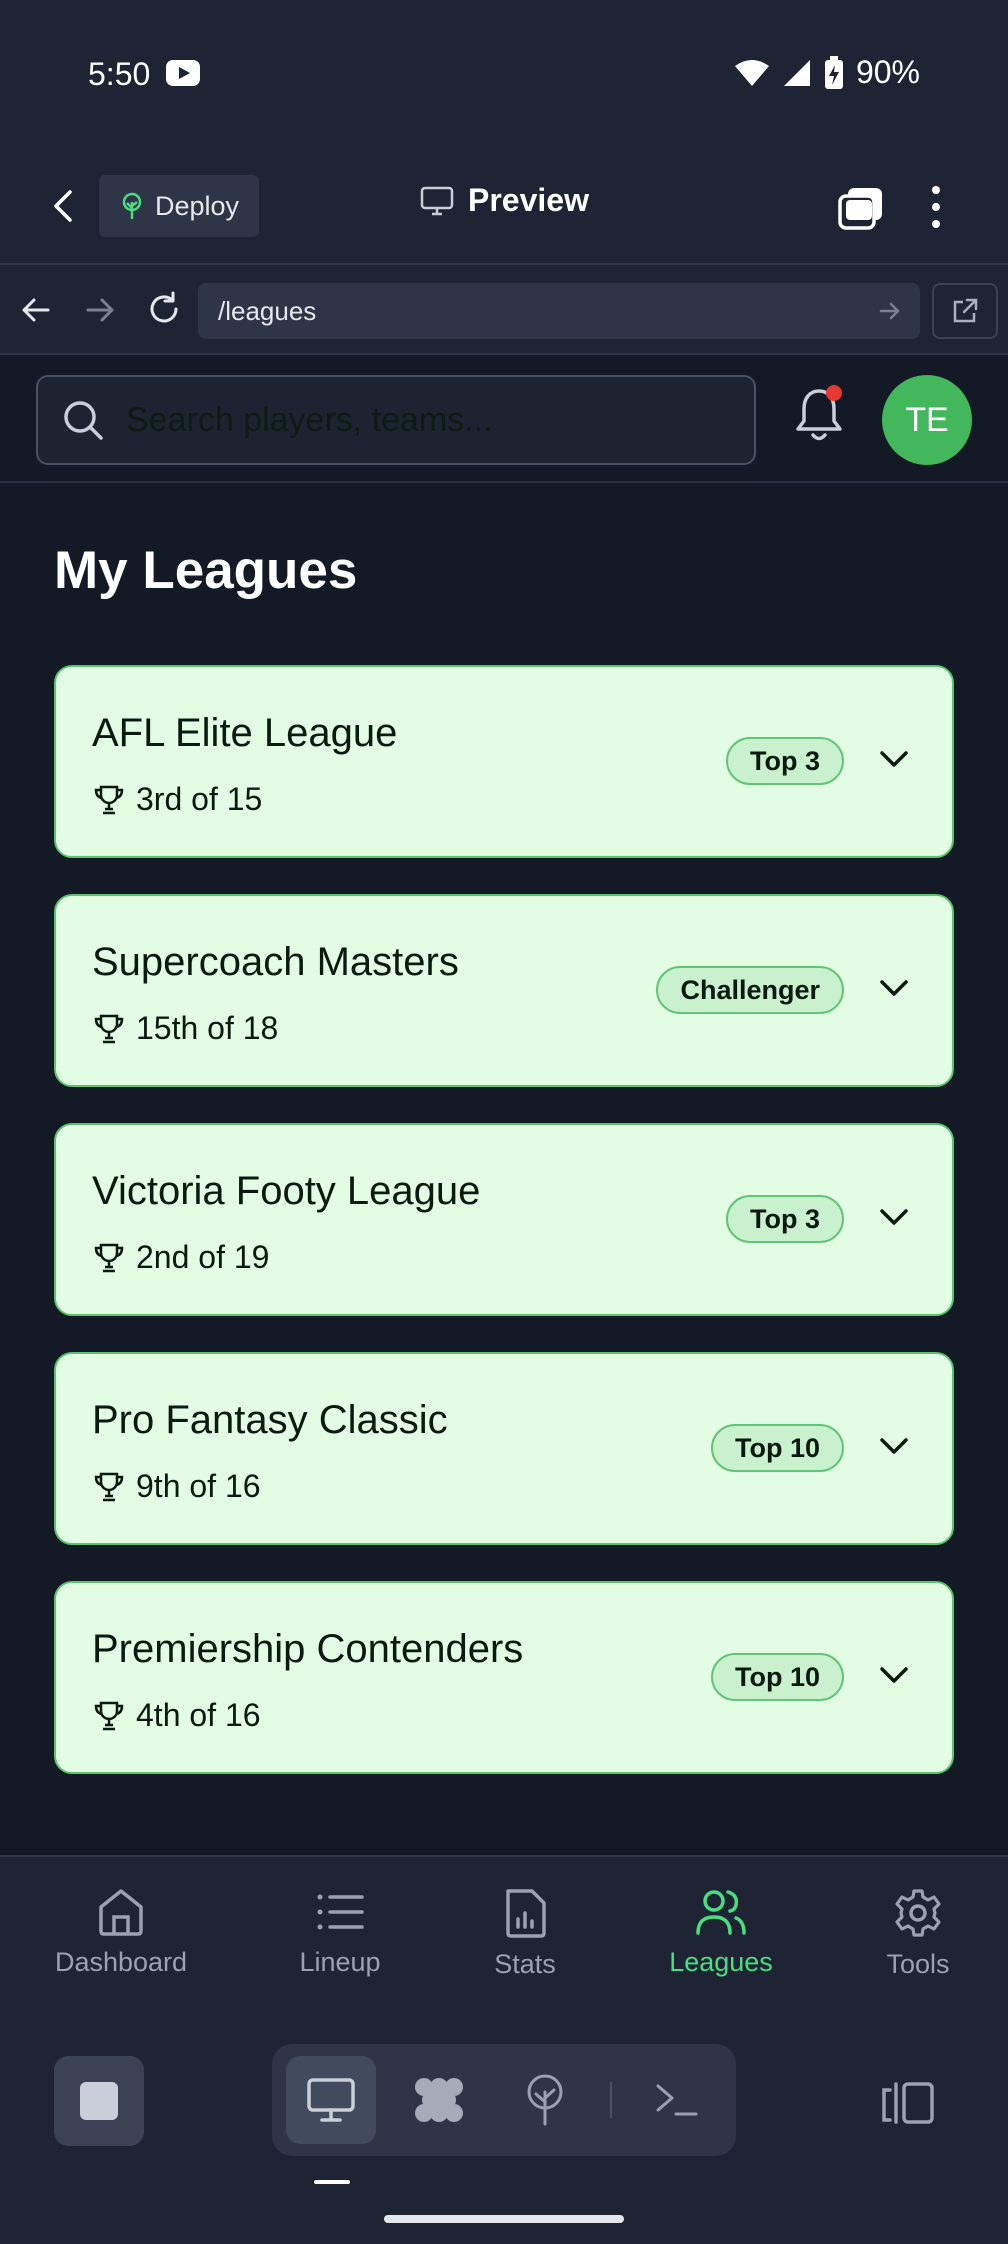  I want to click on league-badge: Challenger, so click(750, 990).